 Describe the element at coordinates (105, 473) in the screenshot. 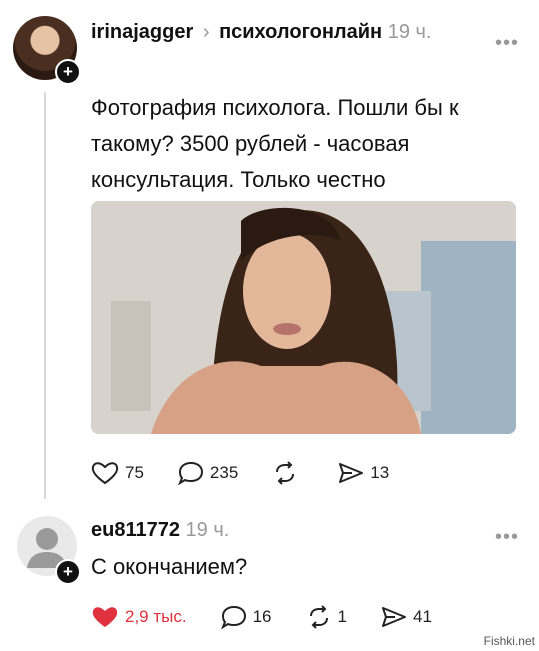

I see `heart-icon` at that location.